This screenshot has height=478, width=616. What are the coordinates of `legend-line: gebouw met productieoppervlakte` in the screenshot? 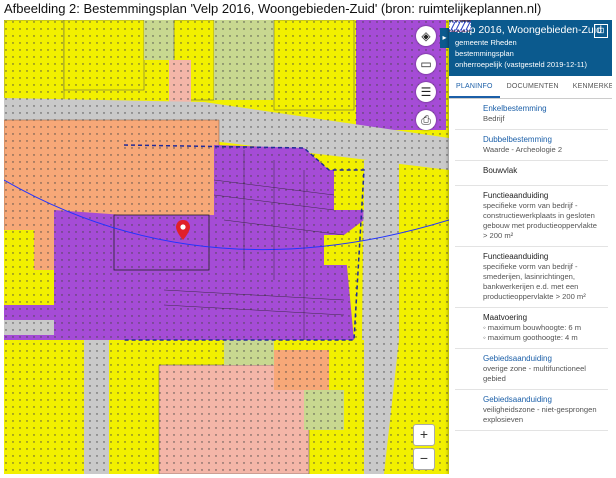 It's located at (540, 225).